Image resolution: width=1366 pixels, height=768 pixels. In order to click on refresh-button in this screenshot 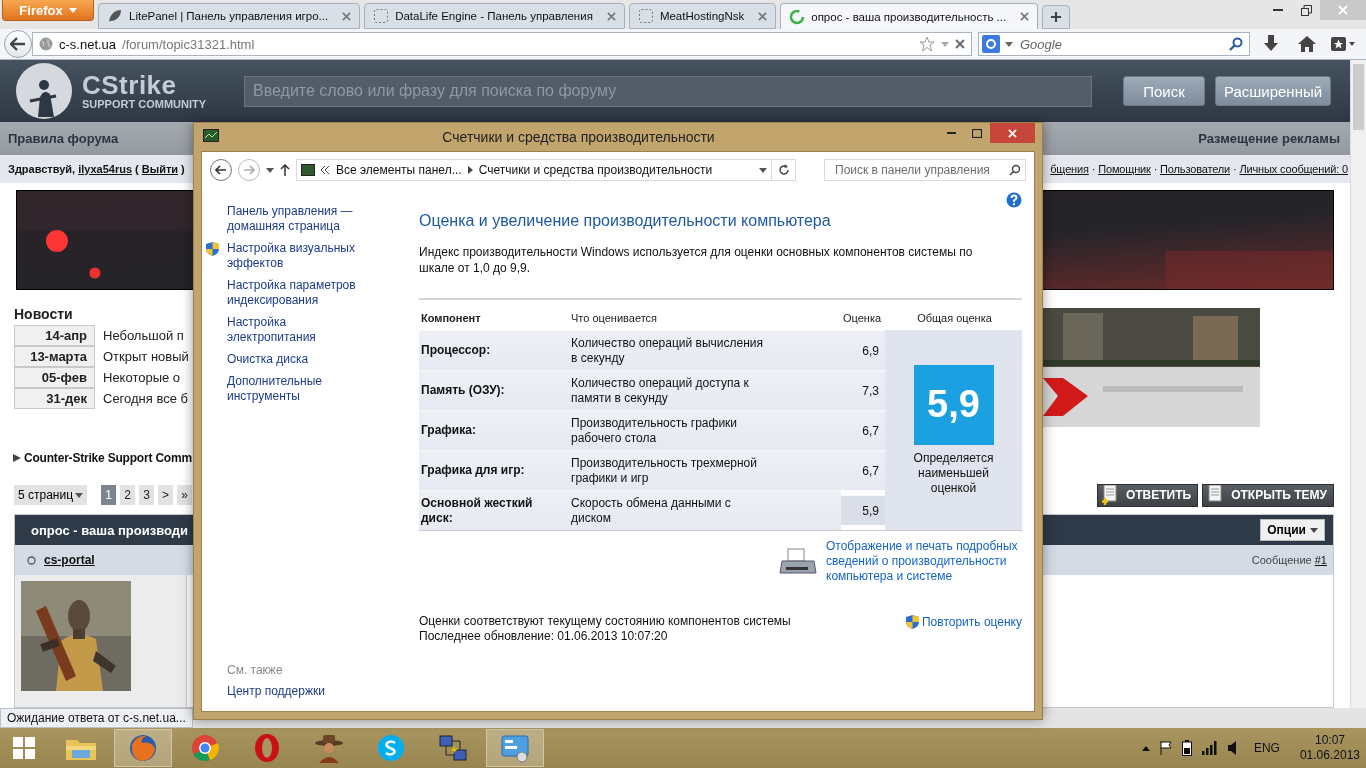, I will do `click(784, 170)`.